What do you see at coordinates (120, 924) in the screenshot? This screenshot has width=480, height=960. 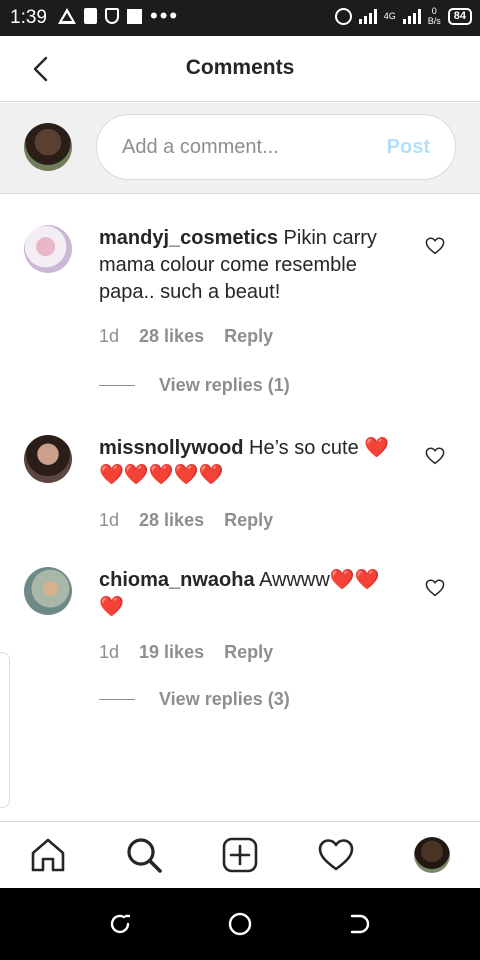 I see `recent-apps-icon` at bounding box center [120, 924].